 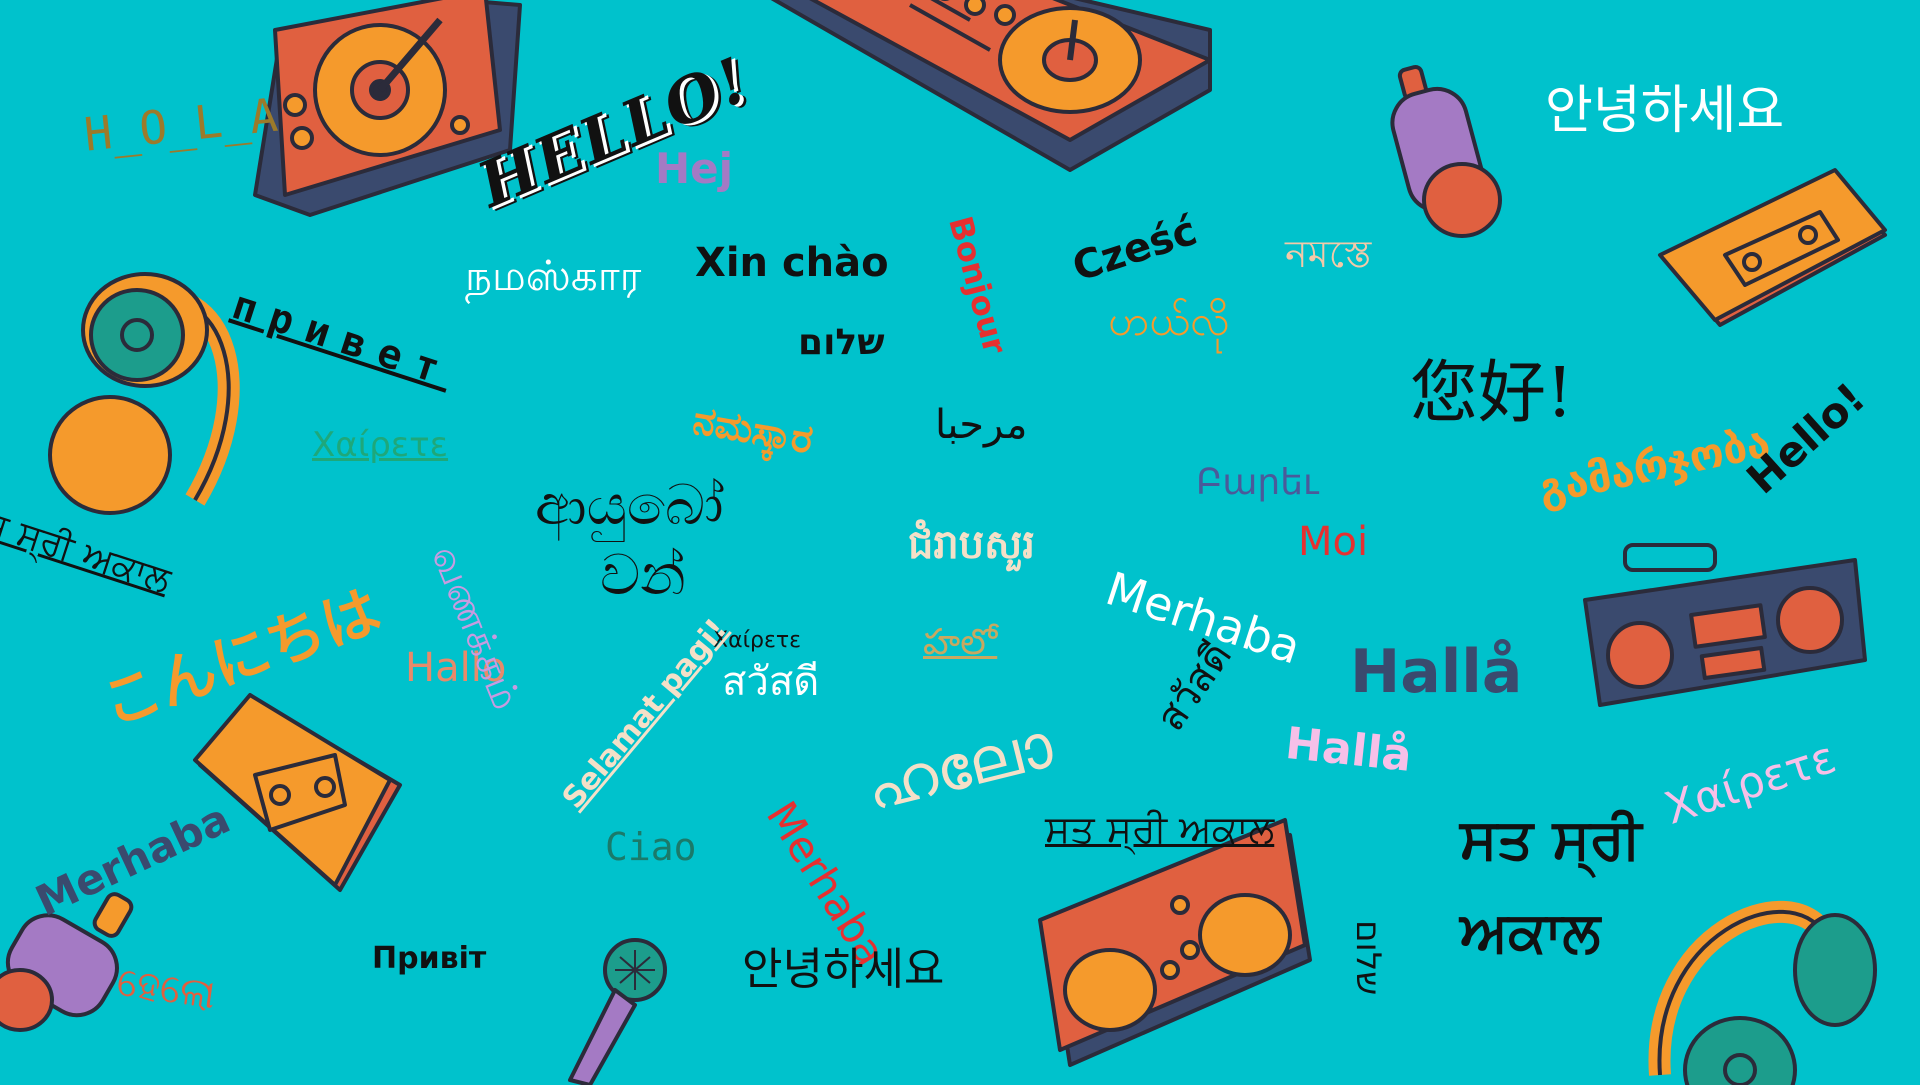 I want to click on greeting-mingalaba: ဟယ်လို, so click(x=1169, y=320).